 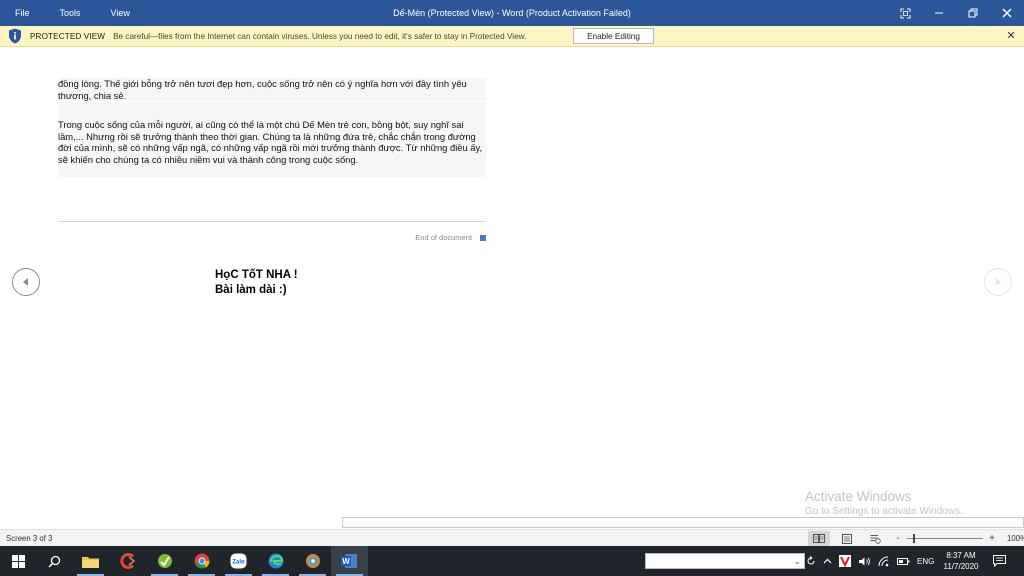 I want to click on taskbar-address-input: ⌄, so click(x=725, y=561).